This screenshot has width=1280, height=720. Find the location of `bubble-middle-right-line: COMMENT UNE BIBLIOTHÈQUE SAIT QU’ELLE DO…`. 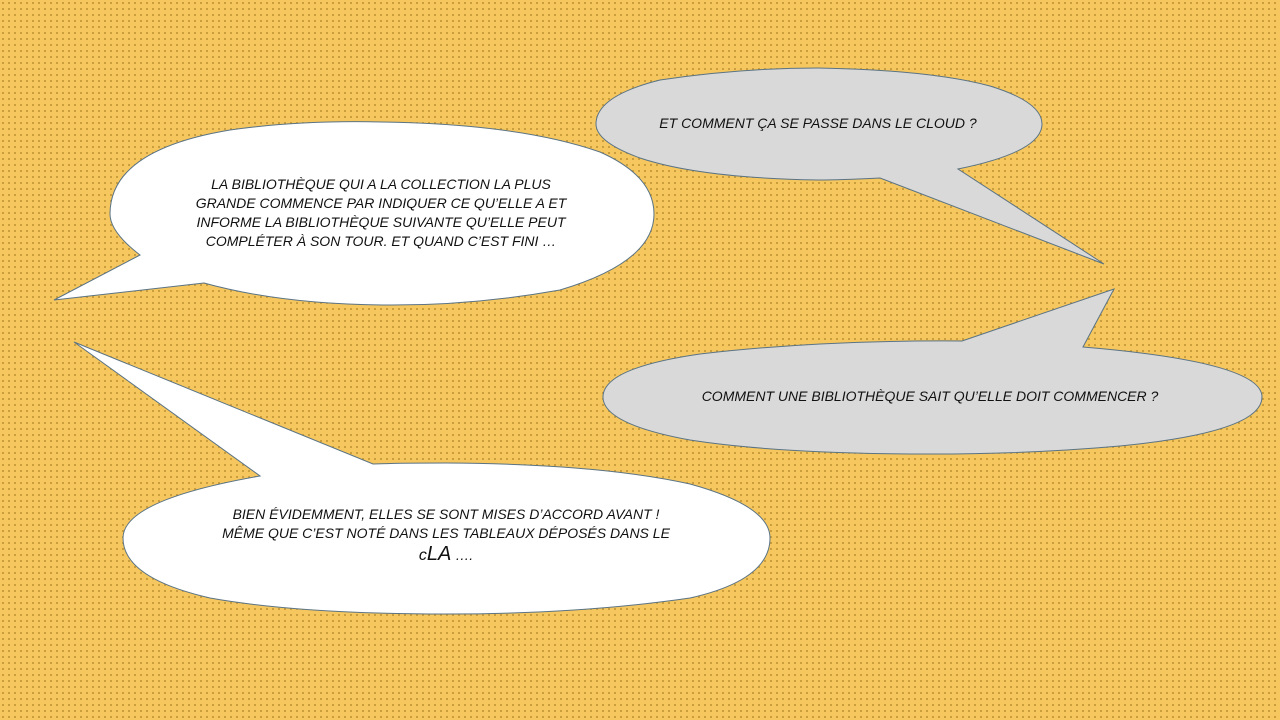

bubble-middle-right-line: COMMENT UNE BIBLIOTHÈQUE SAIT QU’ELLE DO… is located at coordinates (930, 396).